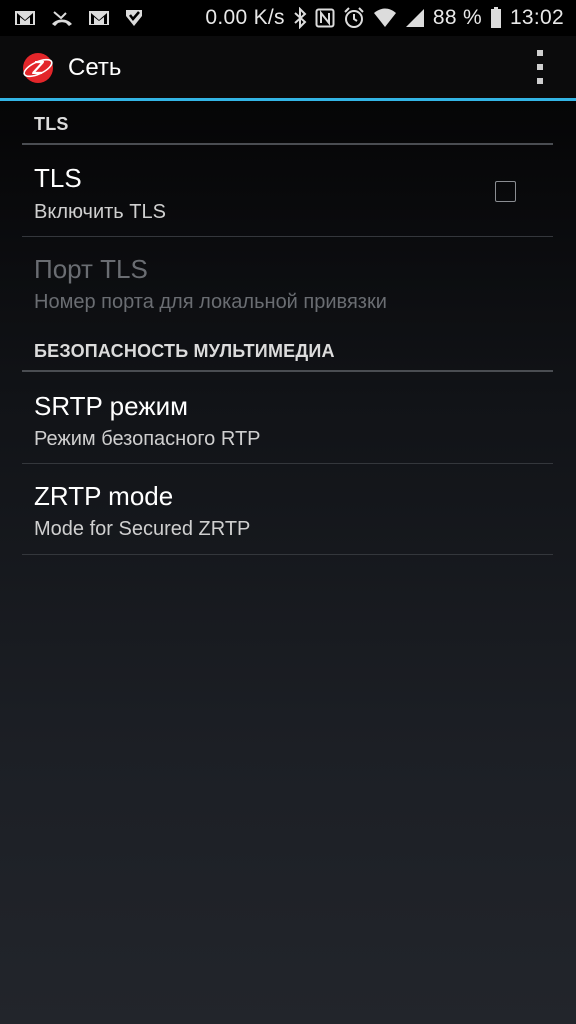 The width and height of the screenshot is (576, 1024). Describe the element at coordinates (91, 269) in the screenshot. I see `preference-title: Порт TLS` at that location.